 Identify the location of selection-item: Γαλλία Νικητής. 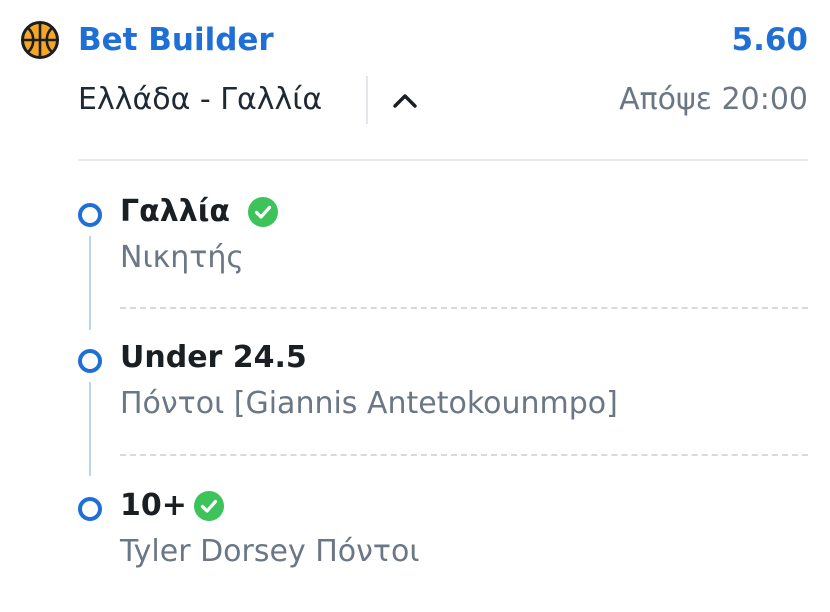
(442, 242).